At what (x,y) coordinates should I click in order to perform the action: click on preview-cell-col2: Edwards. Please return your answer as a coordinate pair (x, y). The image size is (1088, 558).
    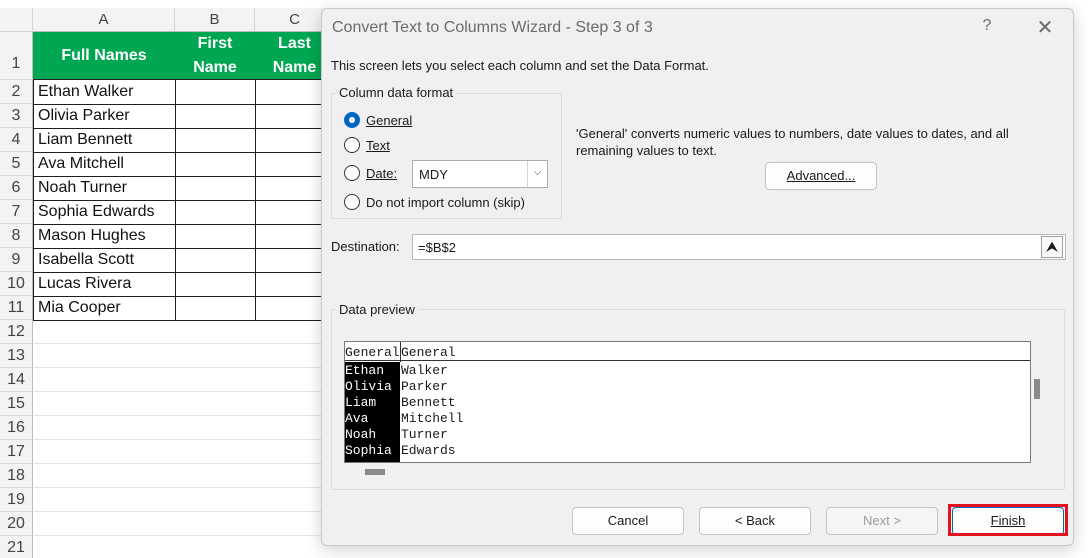
    Looking at the image, I should click on (428, 450).